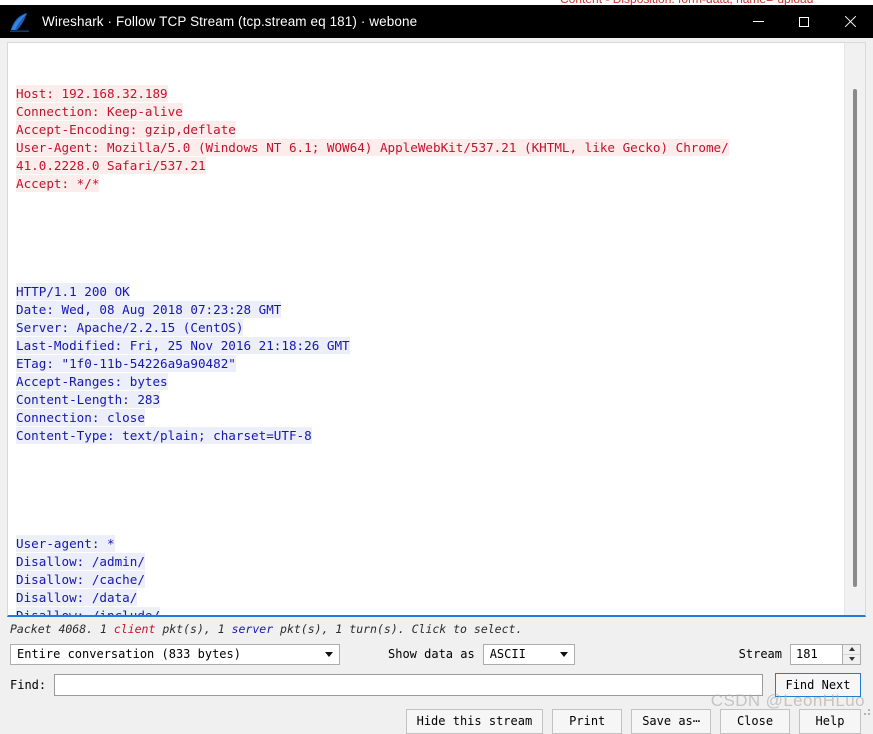 The height and width of the screenshot is (734, 873). What do you see at coordinates (427, 418) in the screenshot?
I see `response-line: Connection: close` at bounding box center [427, 418].